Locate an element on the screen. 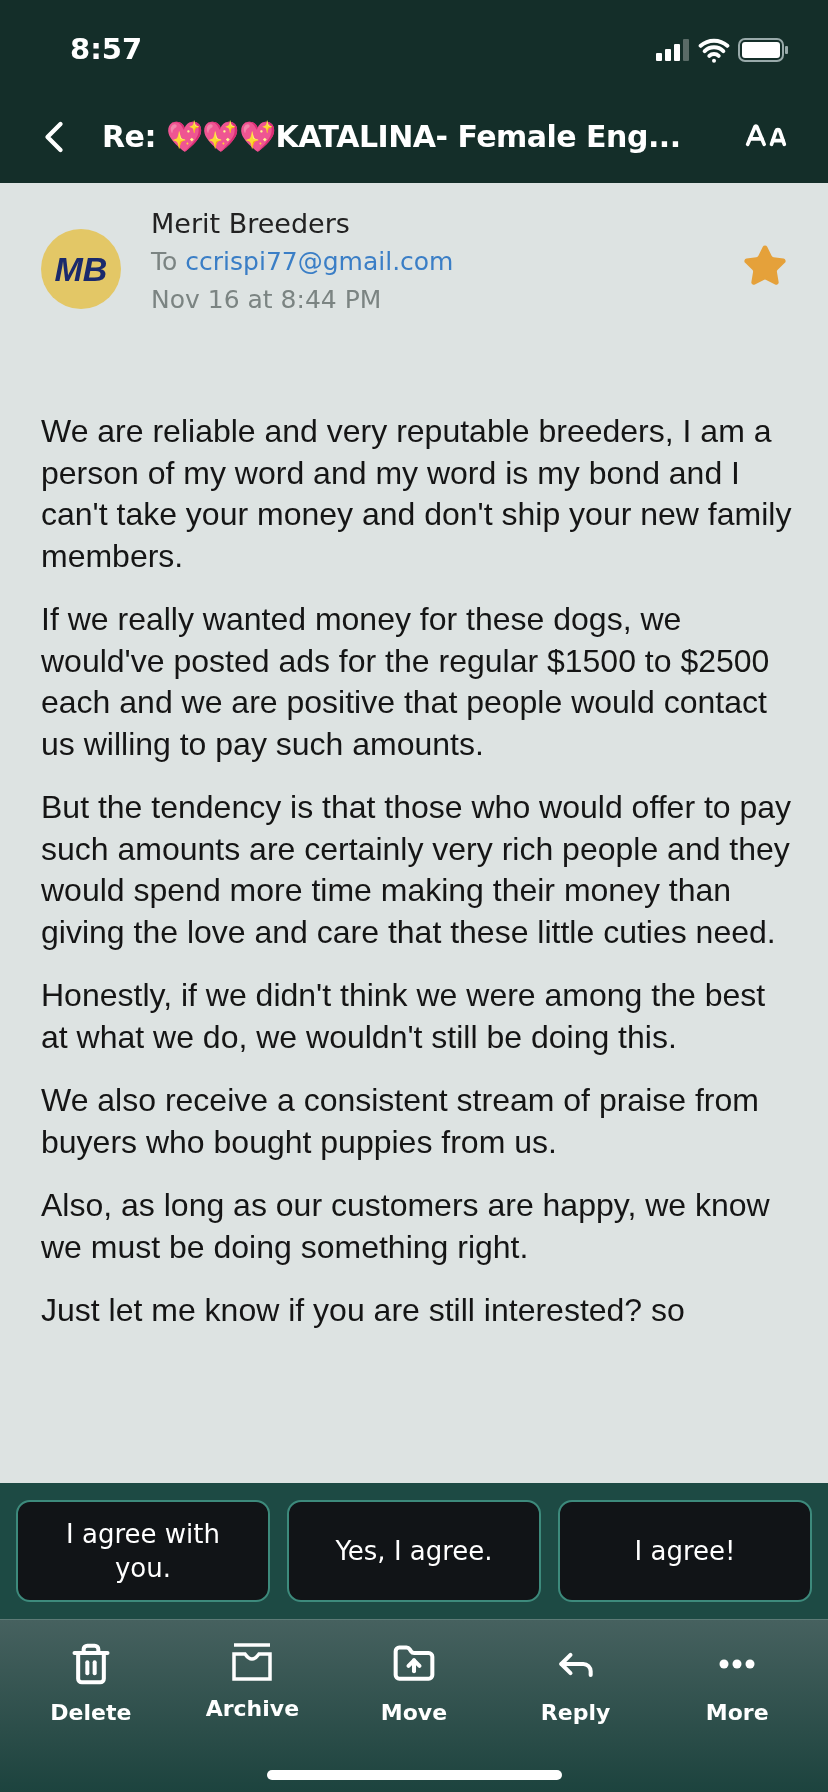  sent-date: Nov 16 at 8:44 PM is located at coordinates (267, 300).